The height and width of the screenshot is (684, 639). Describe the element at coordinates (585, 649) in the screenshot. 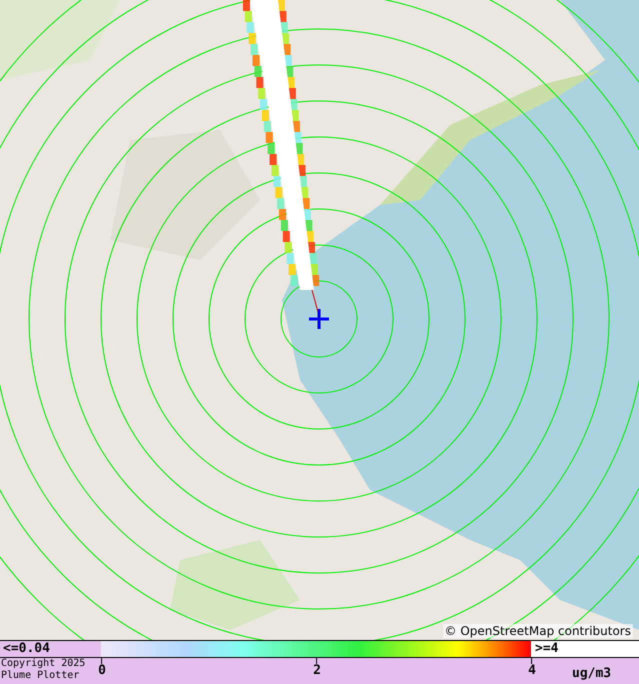

I see `high-limit-label: >=4` at that location.